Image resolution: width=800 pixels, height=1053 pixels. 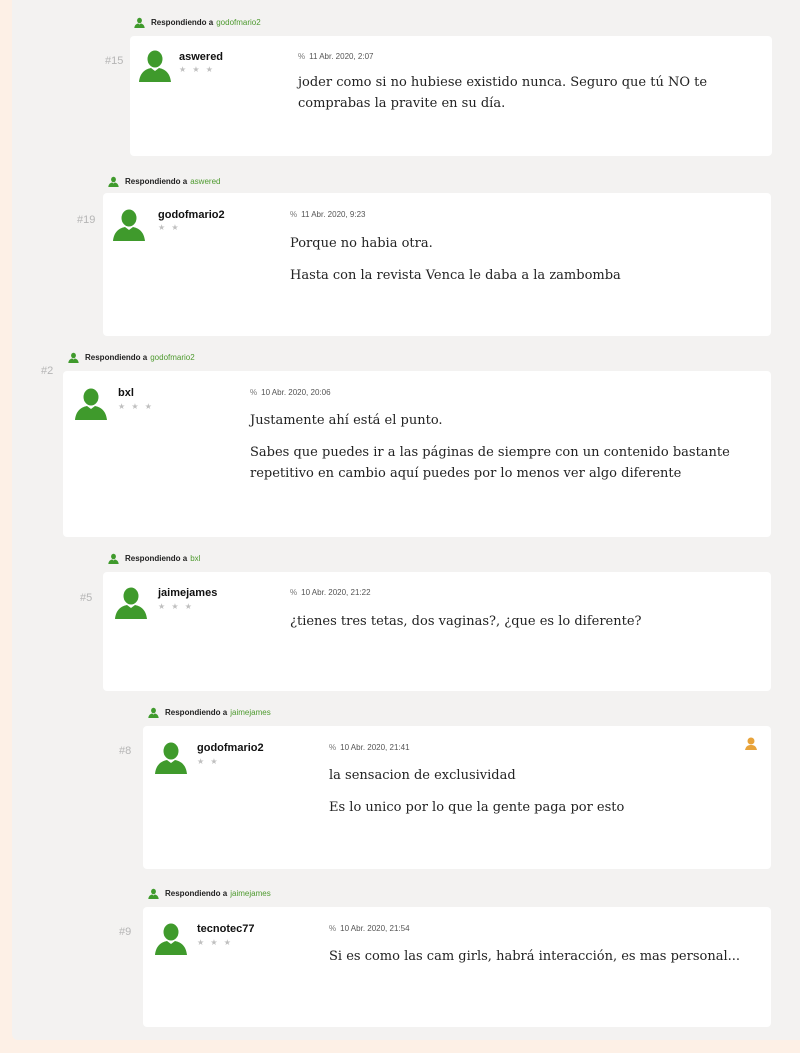 What do you see at coordinates (225, 929) in the screenshot?
I see `username: tecnotec77` at bounding box center [225, 929].